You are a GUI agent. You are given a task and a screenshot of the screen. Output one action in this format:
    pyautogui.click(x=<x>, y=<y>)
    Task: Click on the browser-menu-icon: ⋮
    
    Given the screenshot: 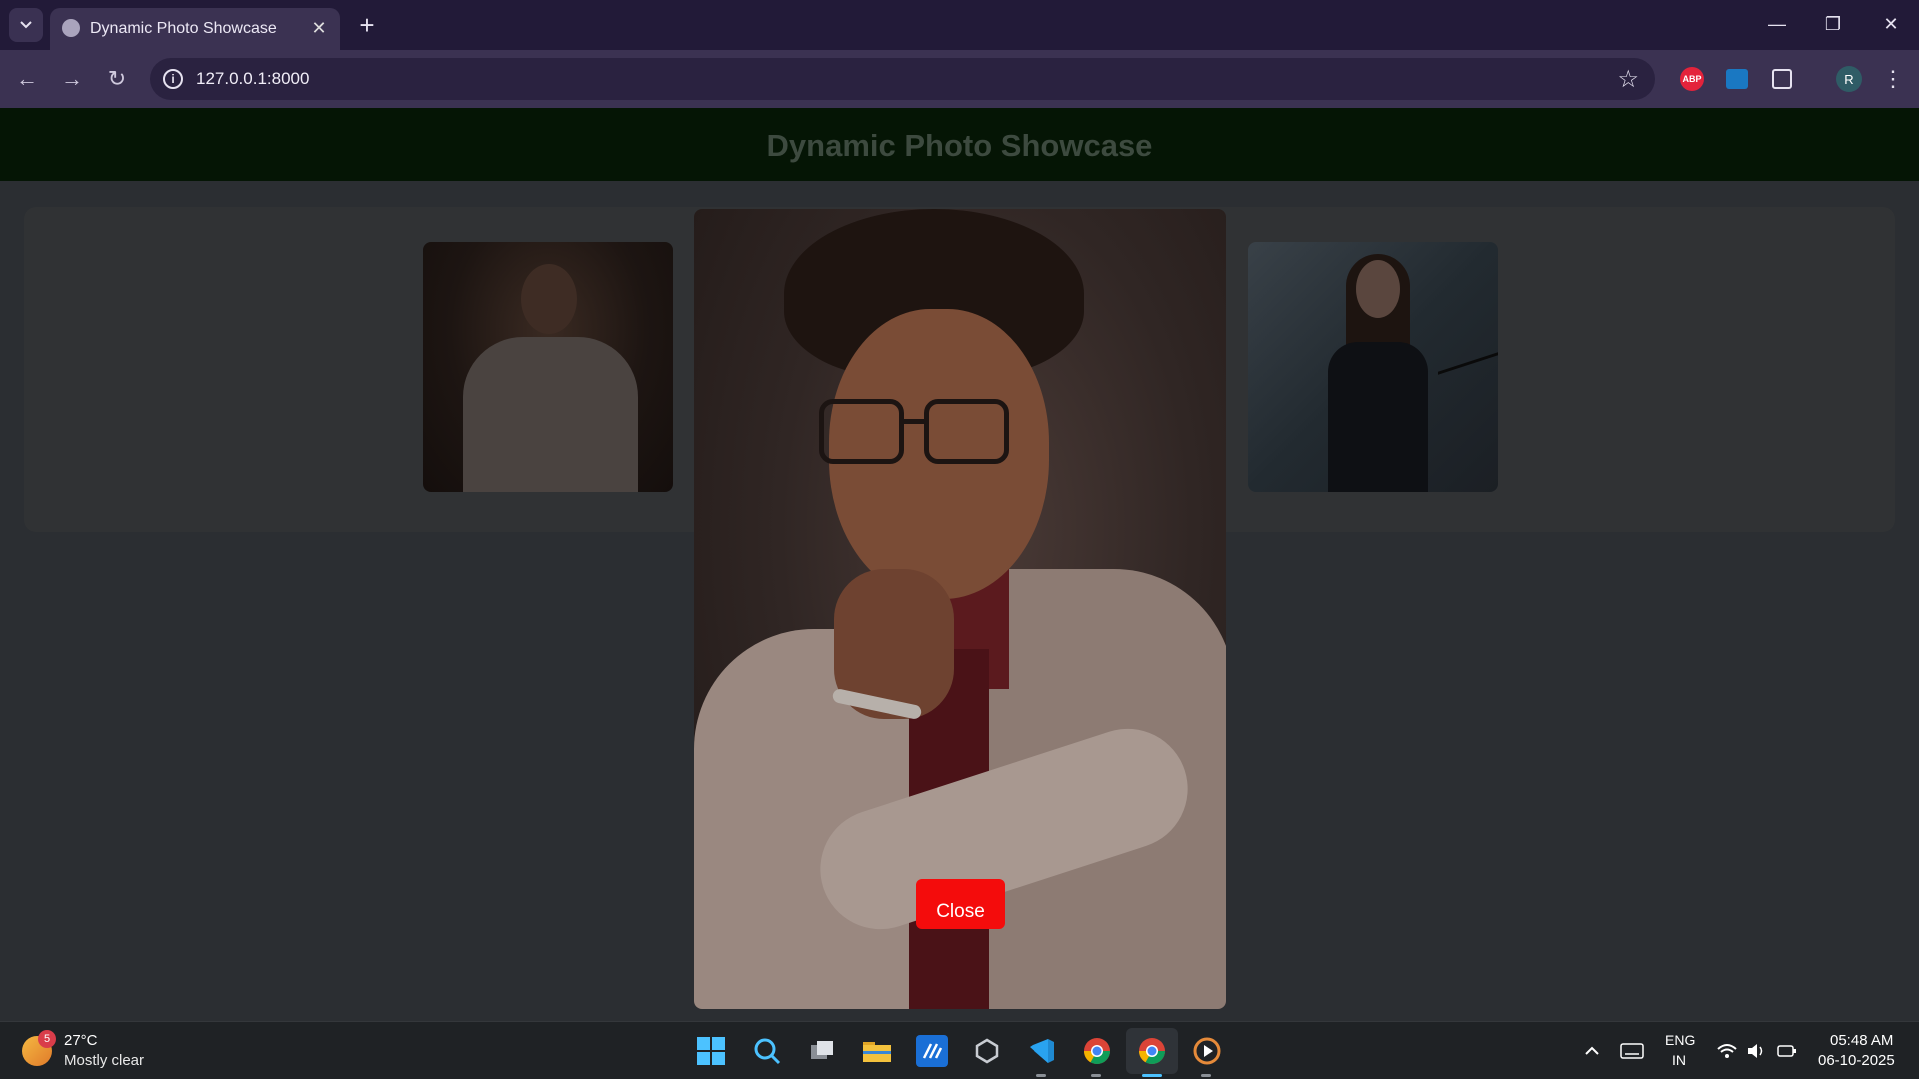 What is the action you would take?
    pyautogui.click(x=1893, y=79)
    